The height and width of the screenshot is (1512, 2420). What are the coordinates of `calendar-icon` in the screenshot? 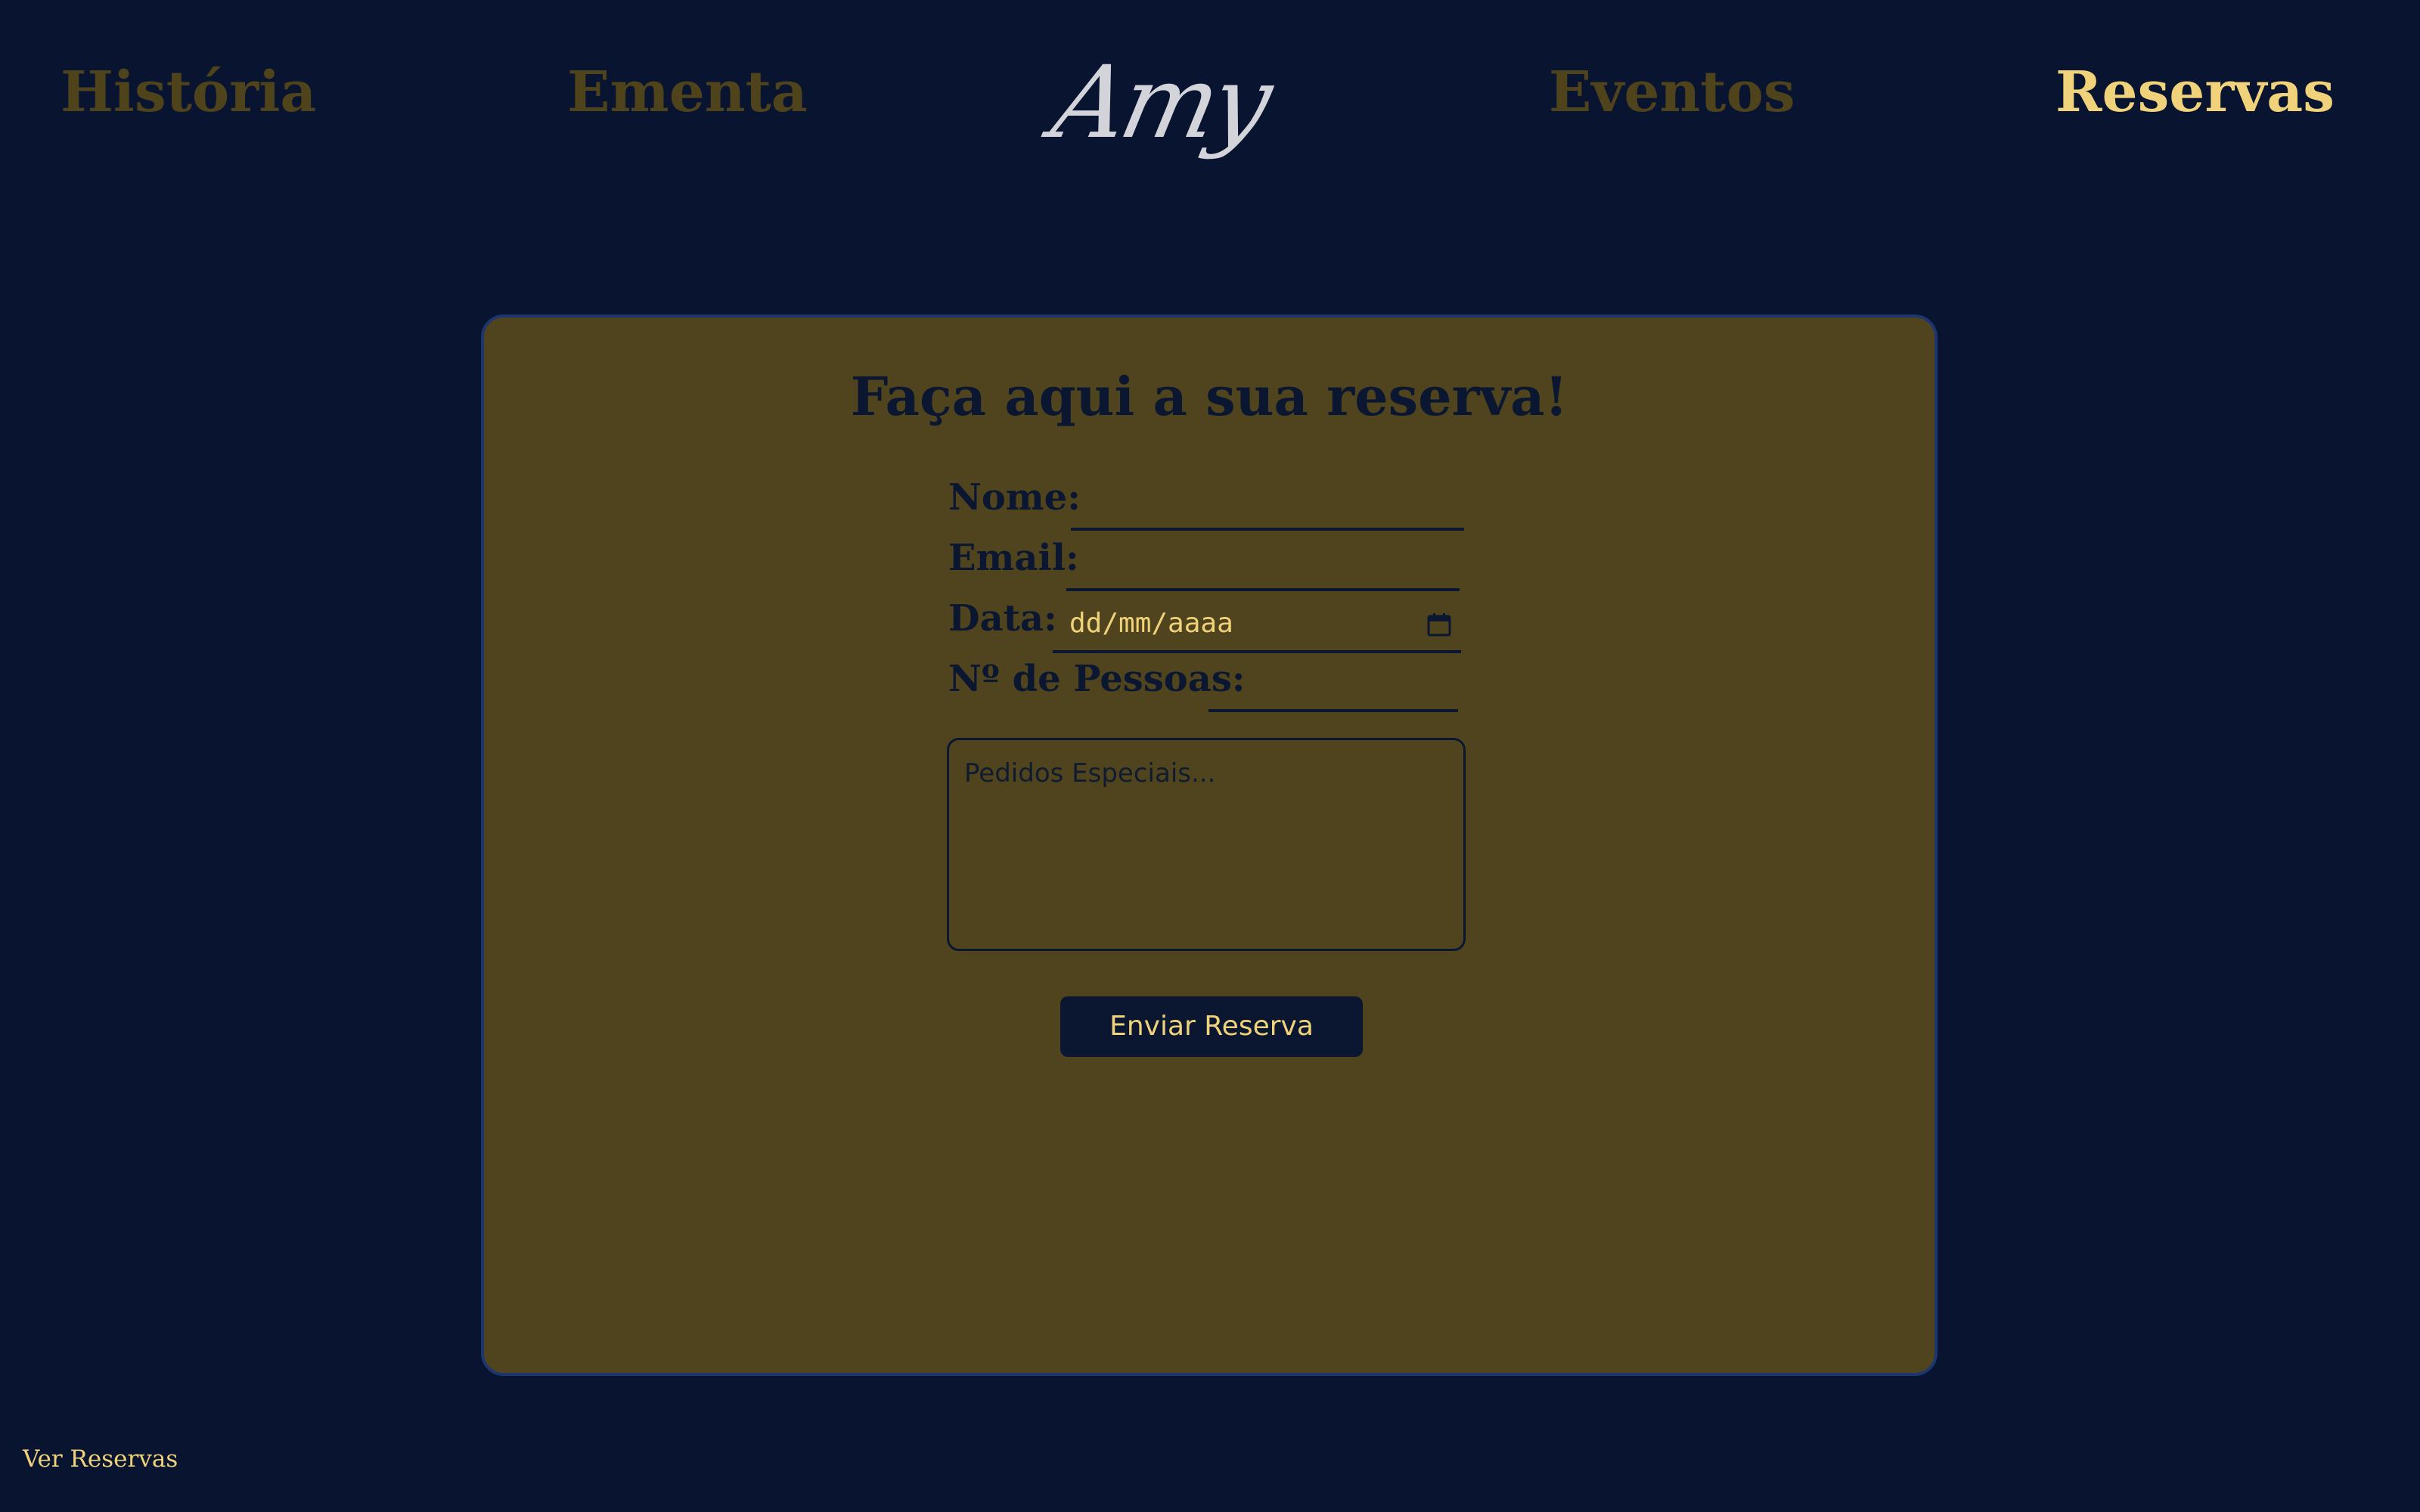 It's located at (1439, 624).